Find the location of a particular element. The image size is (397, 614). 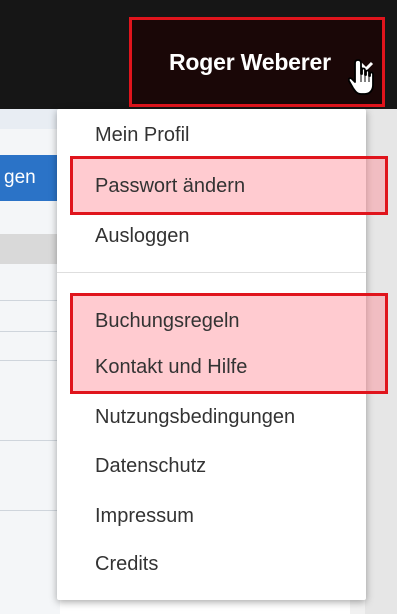

user-menu-toggle: Roger Weberer is located at coordinates (257, 62).